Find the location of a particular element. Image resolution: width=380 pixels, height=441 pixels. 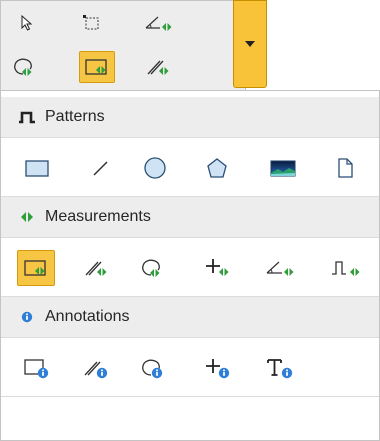

measurements-label: Measurements is located at coordinates (98, 216).